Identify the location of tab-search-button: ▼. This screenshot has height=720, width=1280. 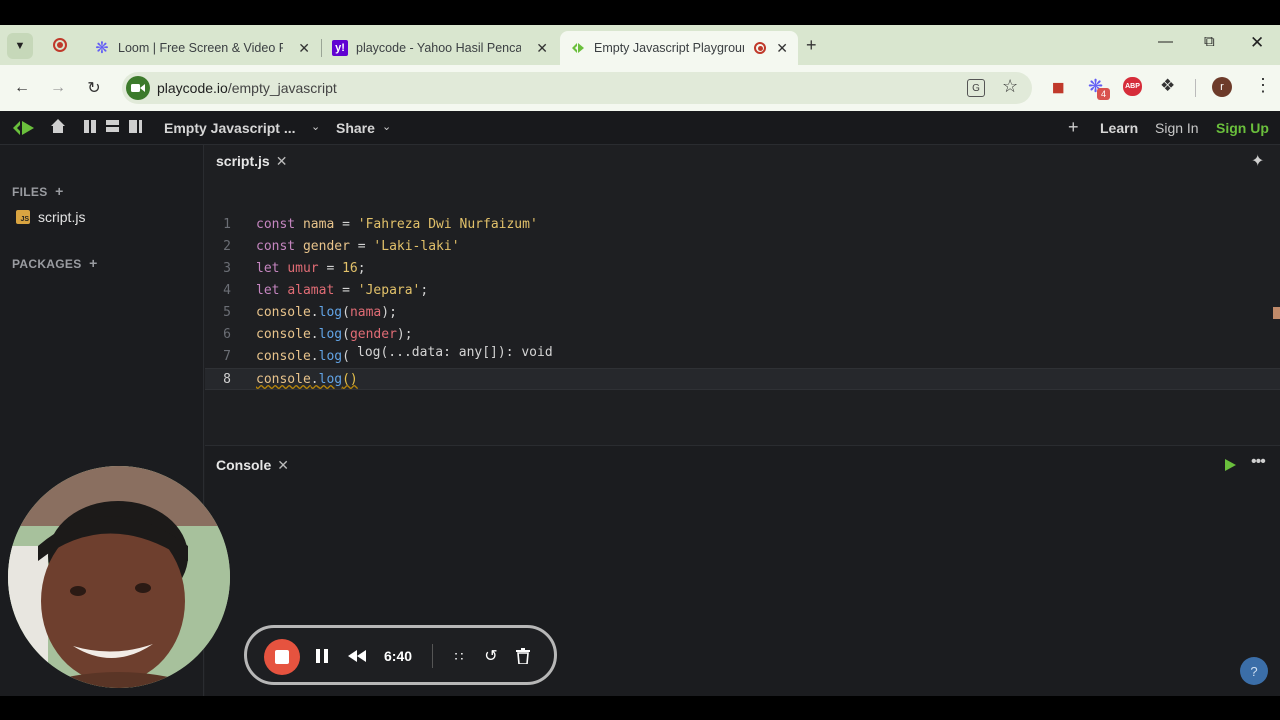
(20, 46).